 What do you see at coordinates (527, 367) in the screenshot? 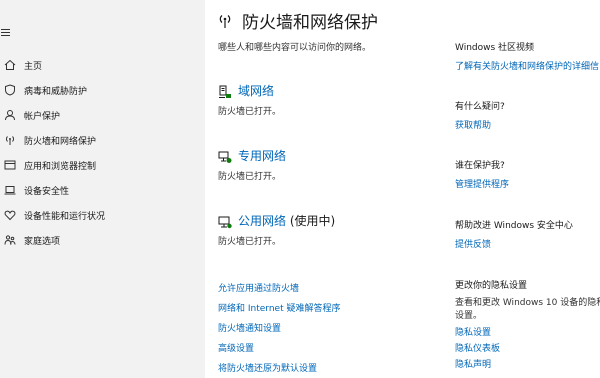
I see `privacy-statement-link: 隐私声明` at bounding box center [527, 367].